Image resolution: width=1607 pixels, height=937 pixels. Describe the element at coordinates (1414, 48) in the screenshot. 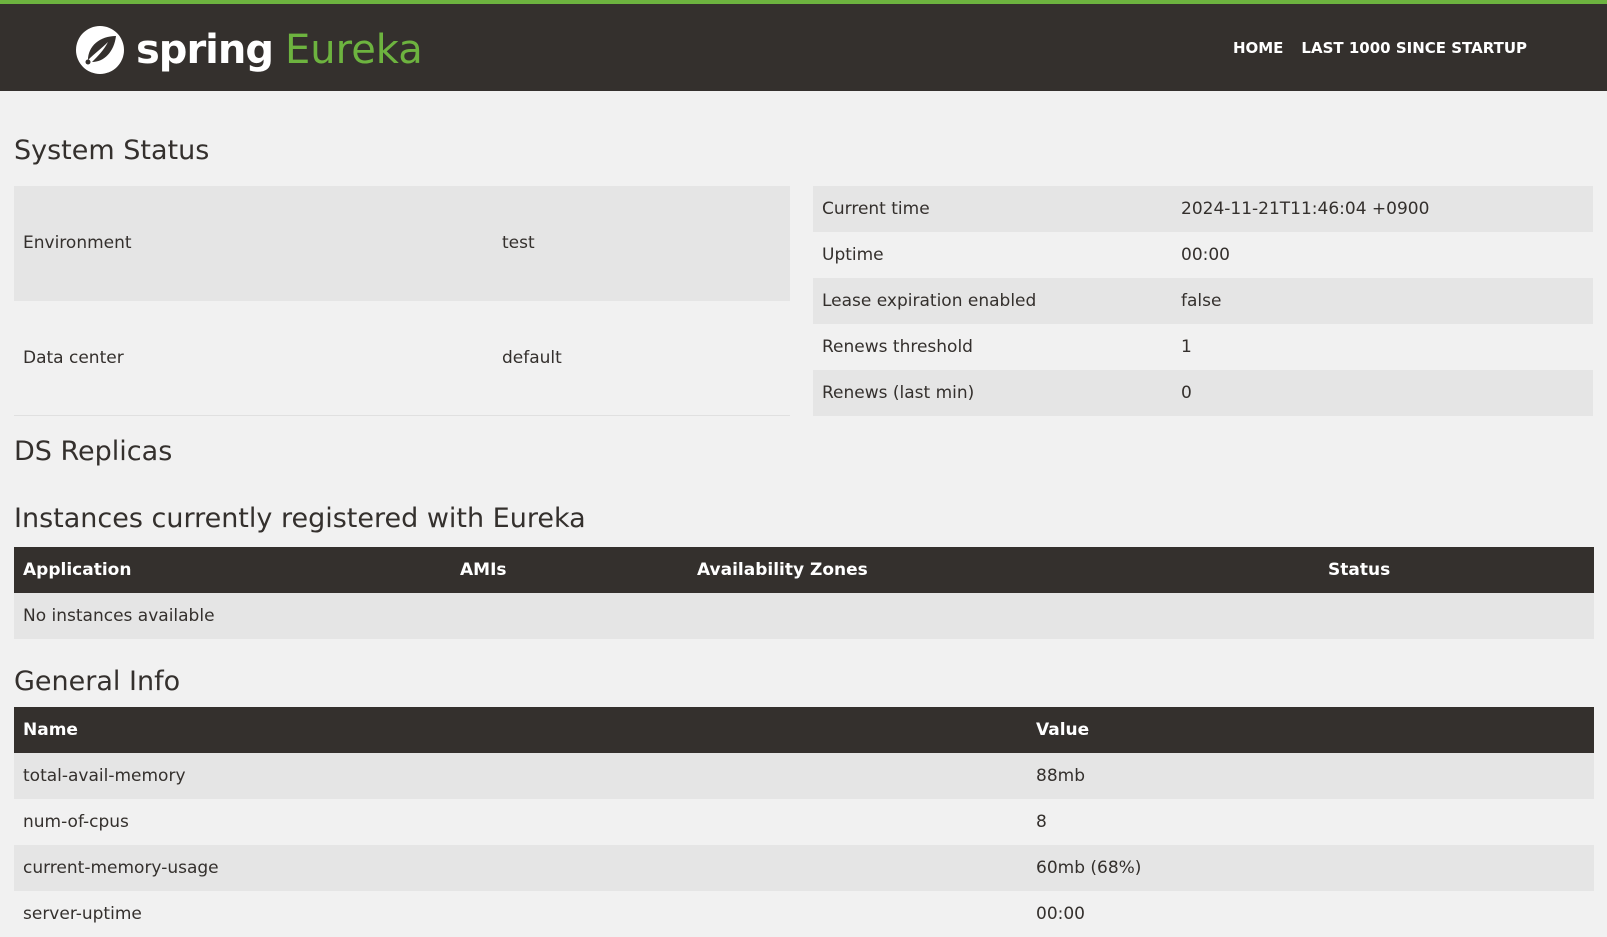

I see `nav-last1000-link: LAST 1000 SINCE STARTUP` at that location.